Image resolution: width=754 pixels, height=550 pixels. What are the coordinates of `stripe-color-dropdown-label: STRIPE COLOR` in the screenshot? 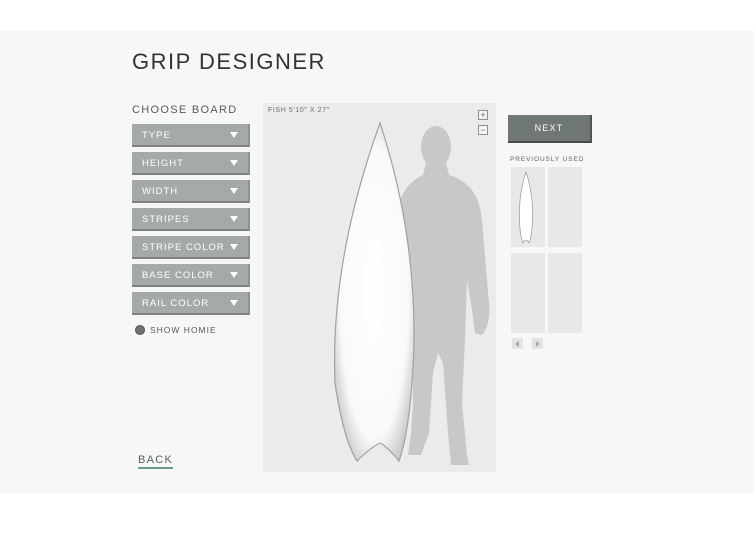 It's located at (183, 247).